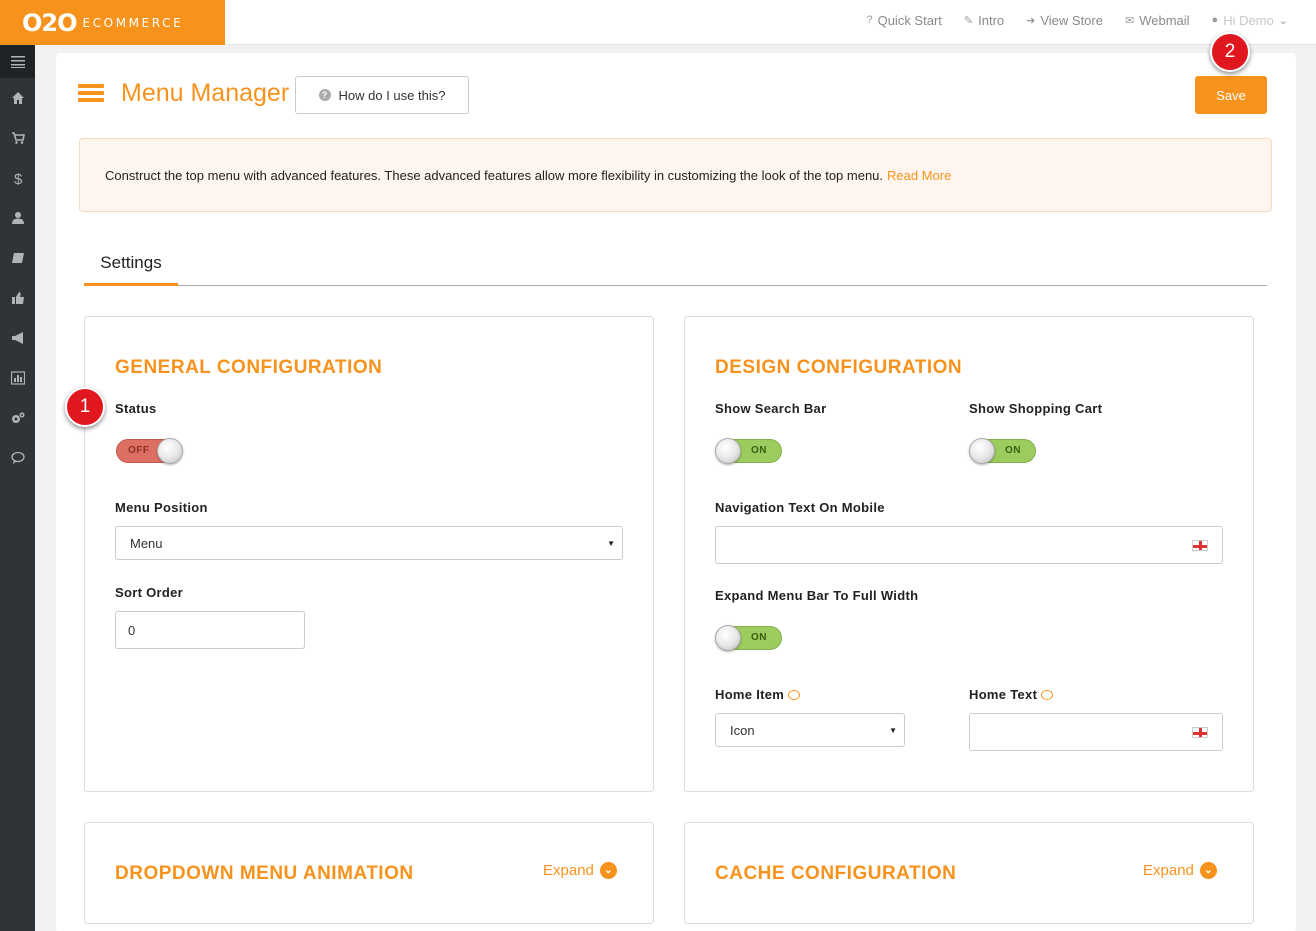 The width and height of the screenshot is (1316, 931). Describe the element at coordinates (800, 507) in the screenshot. I see `nav-text-mobile-label: Navigation Text On Mobile` at that location.